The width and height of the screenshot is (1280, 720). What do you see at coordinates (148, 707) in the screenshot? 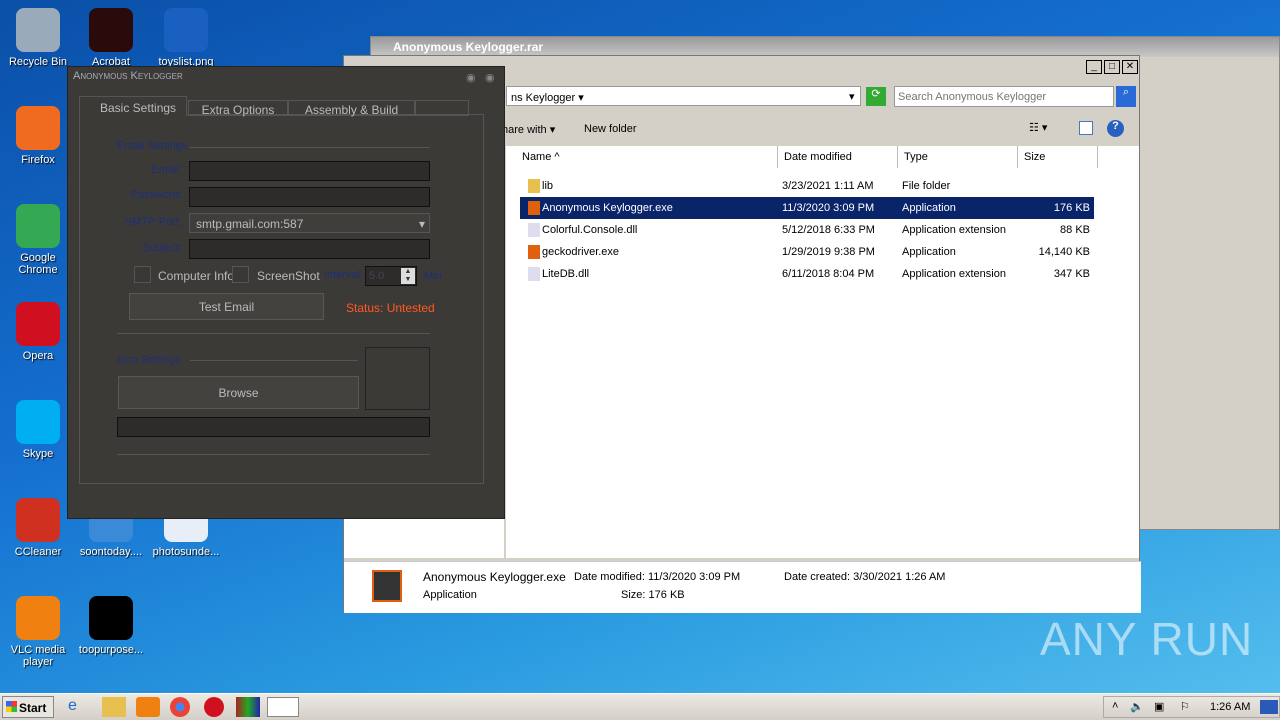
I see `media-player-icon` at bounding box center [148, 707].